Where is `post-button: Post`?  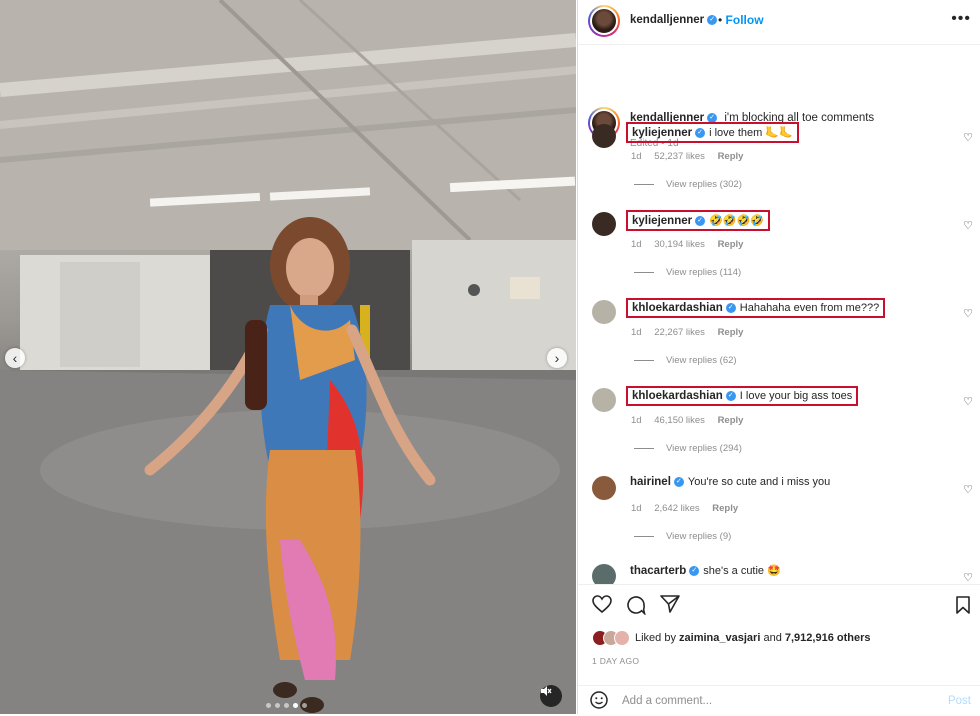
post-button: Post is located at coordinates (959, 701).